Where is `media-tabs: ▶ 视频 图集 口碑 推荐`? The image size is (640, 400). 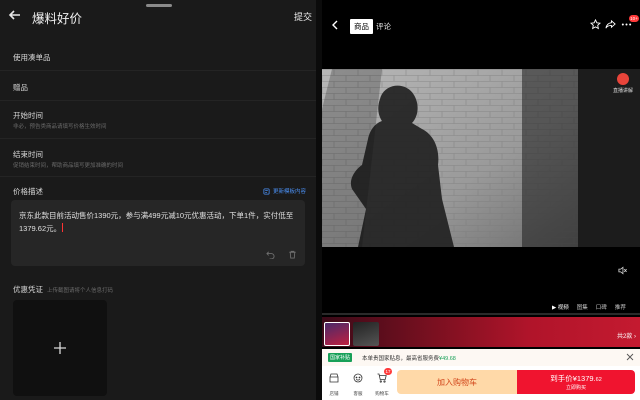
media-tabs: ▶ 视频 图集 口碑 推荐 is located at coordinates (589, 307).